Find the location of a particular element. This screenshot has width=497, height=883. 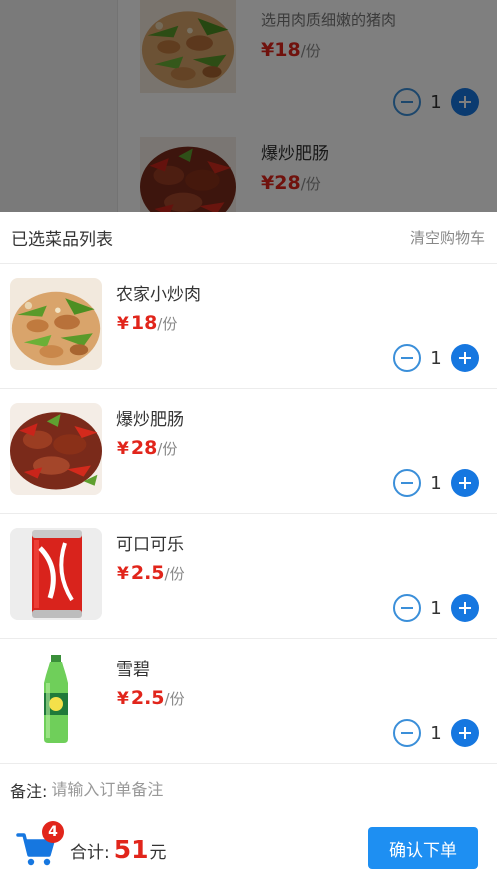

cart-header: 已选菜品列表 清空购物车 is located at coordinates (248, 238).